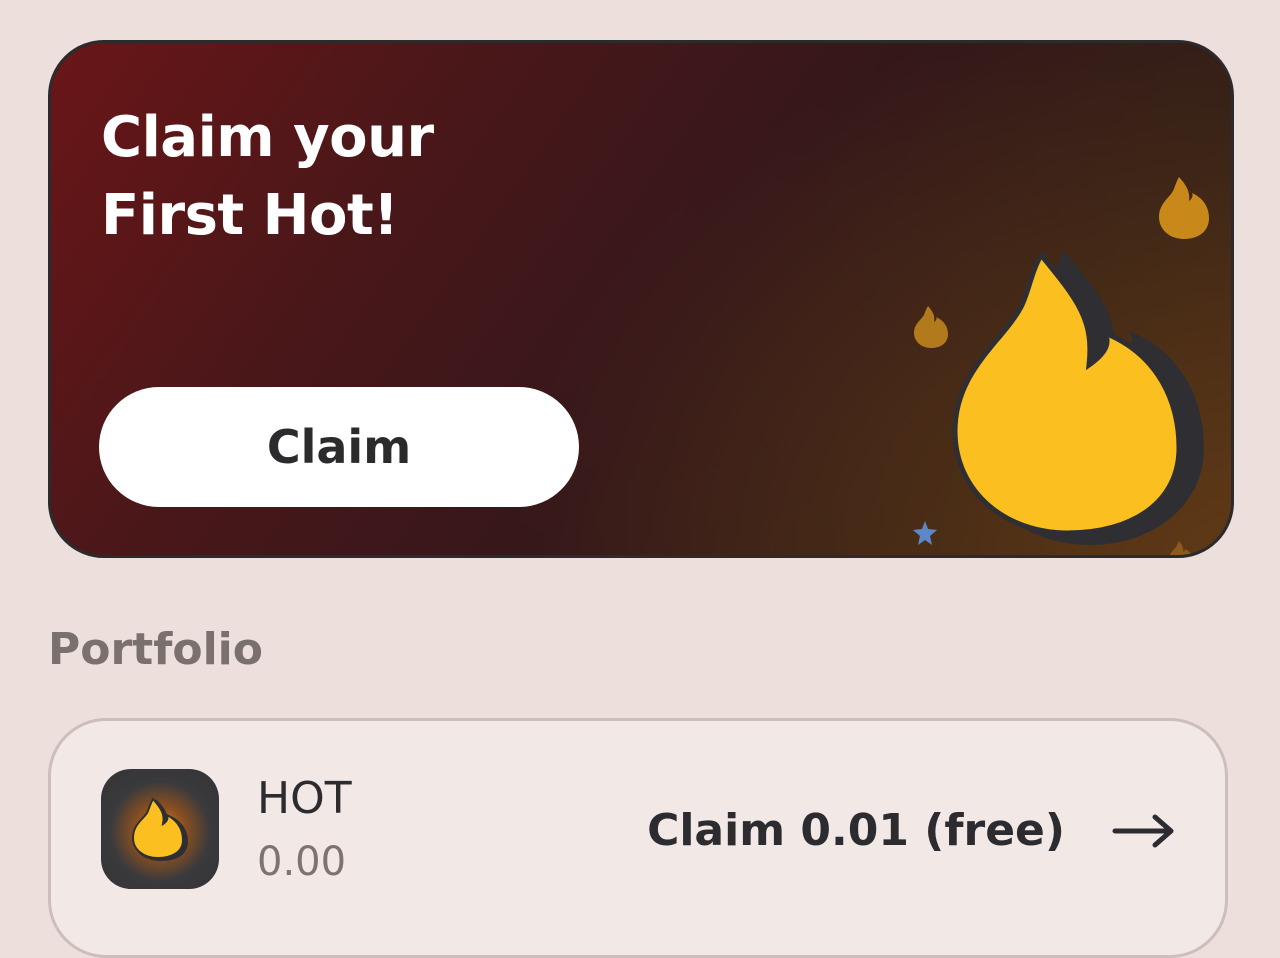  I want to click on flame-icon, so click(159, 829).